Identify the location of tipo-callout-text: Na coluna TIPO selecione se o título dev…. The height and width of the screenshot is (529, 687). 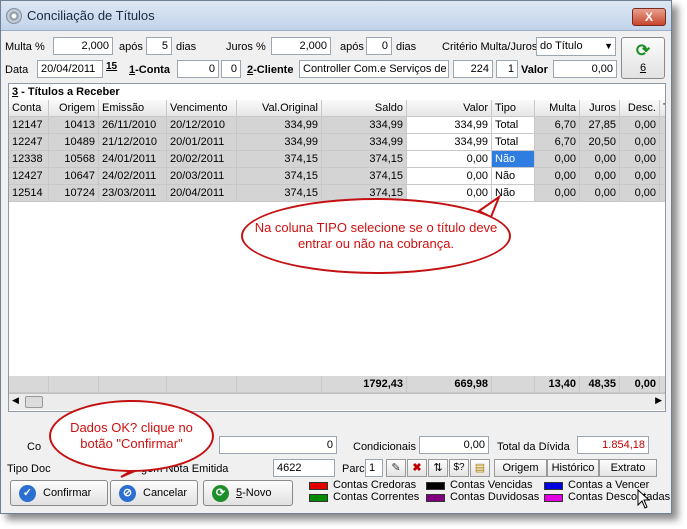
(376, 235).